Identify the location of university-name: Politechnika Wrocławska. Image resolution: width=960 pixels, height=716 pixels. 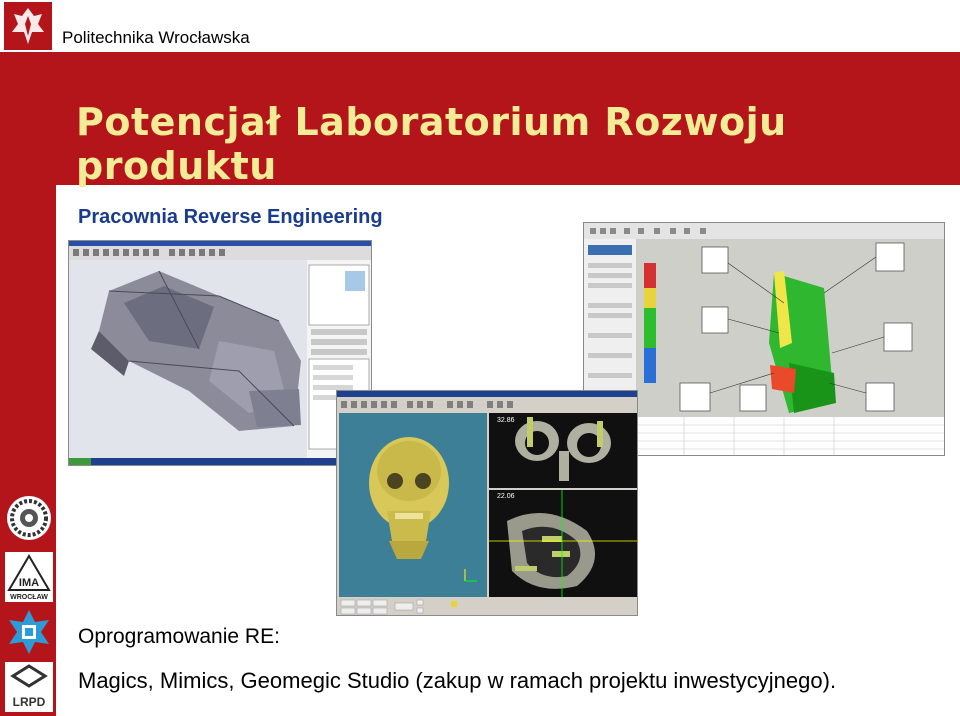
(156, 37).